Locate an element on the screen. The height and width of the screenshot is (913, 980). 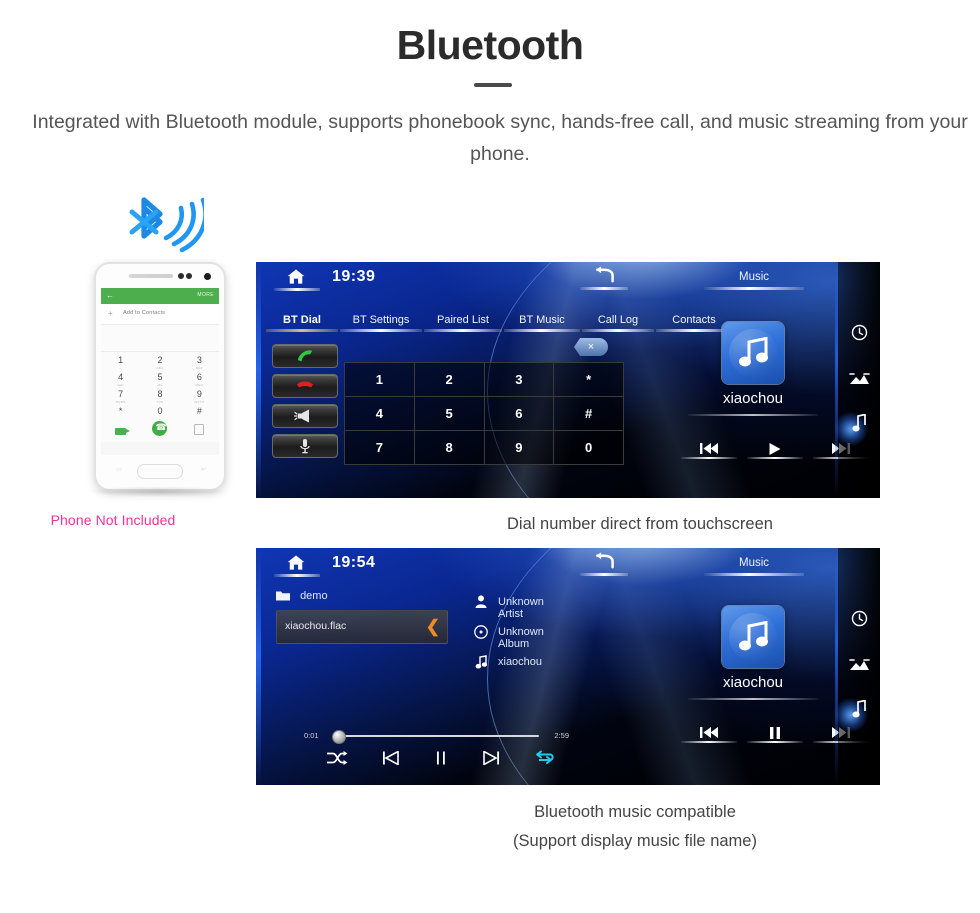
microphone-button is located at coordinates (305, 446).